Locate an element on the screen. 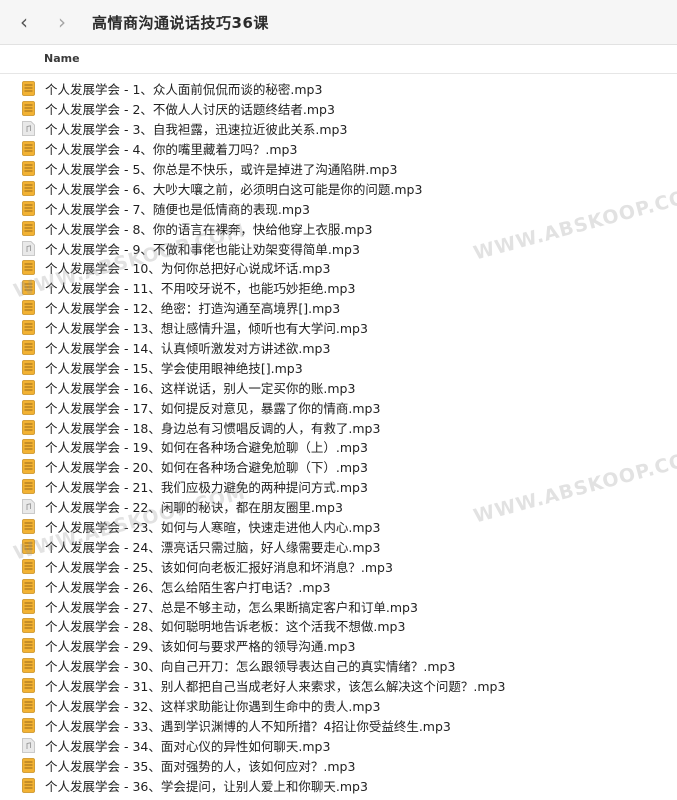  file-row: 个人发展学会 - 23、如何与人寒暄，快速走进他人内心.mp3 is located at coordinates (338, 527).